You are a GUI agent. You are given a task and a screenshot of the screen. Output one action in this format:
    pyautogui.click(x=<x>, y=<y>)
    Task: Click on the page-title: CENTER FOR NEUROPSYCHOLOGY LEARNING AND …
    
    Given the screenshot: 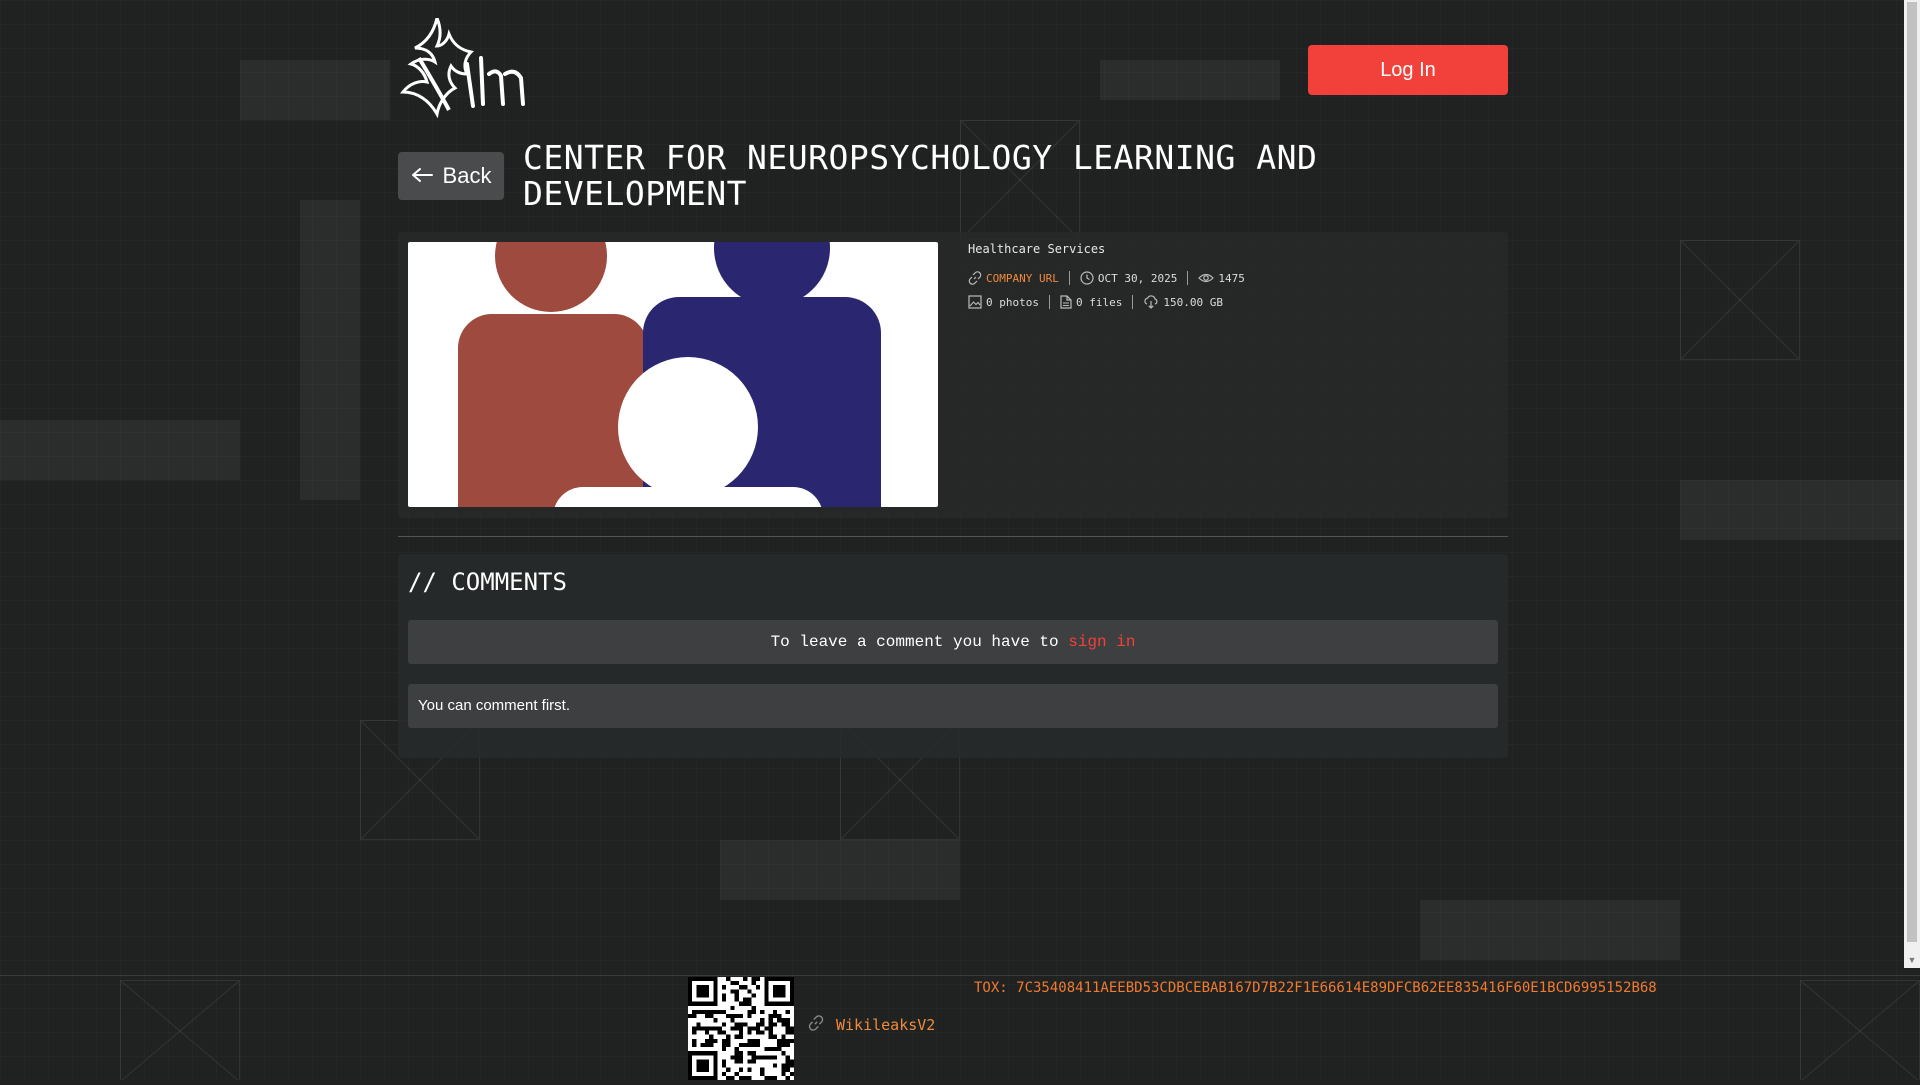 What is the action you would take?
    pyautogui.click(x=920, y=175)
    